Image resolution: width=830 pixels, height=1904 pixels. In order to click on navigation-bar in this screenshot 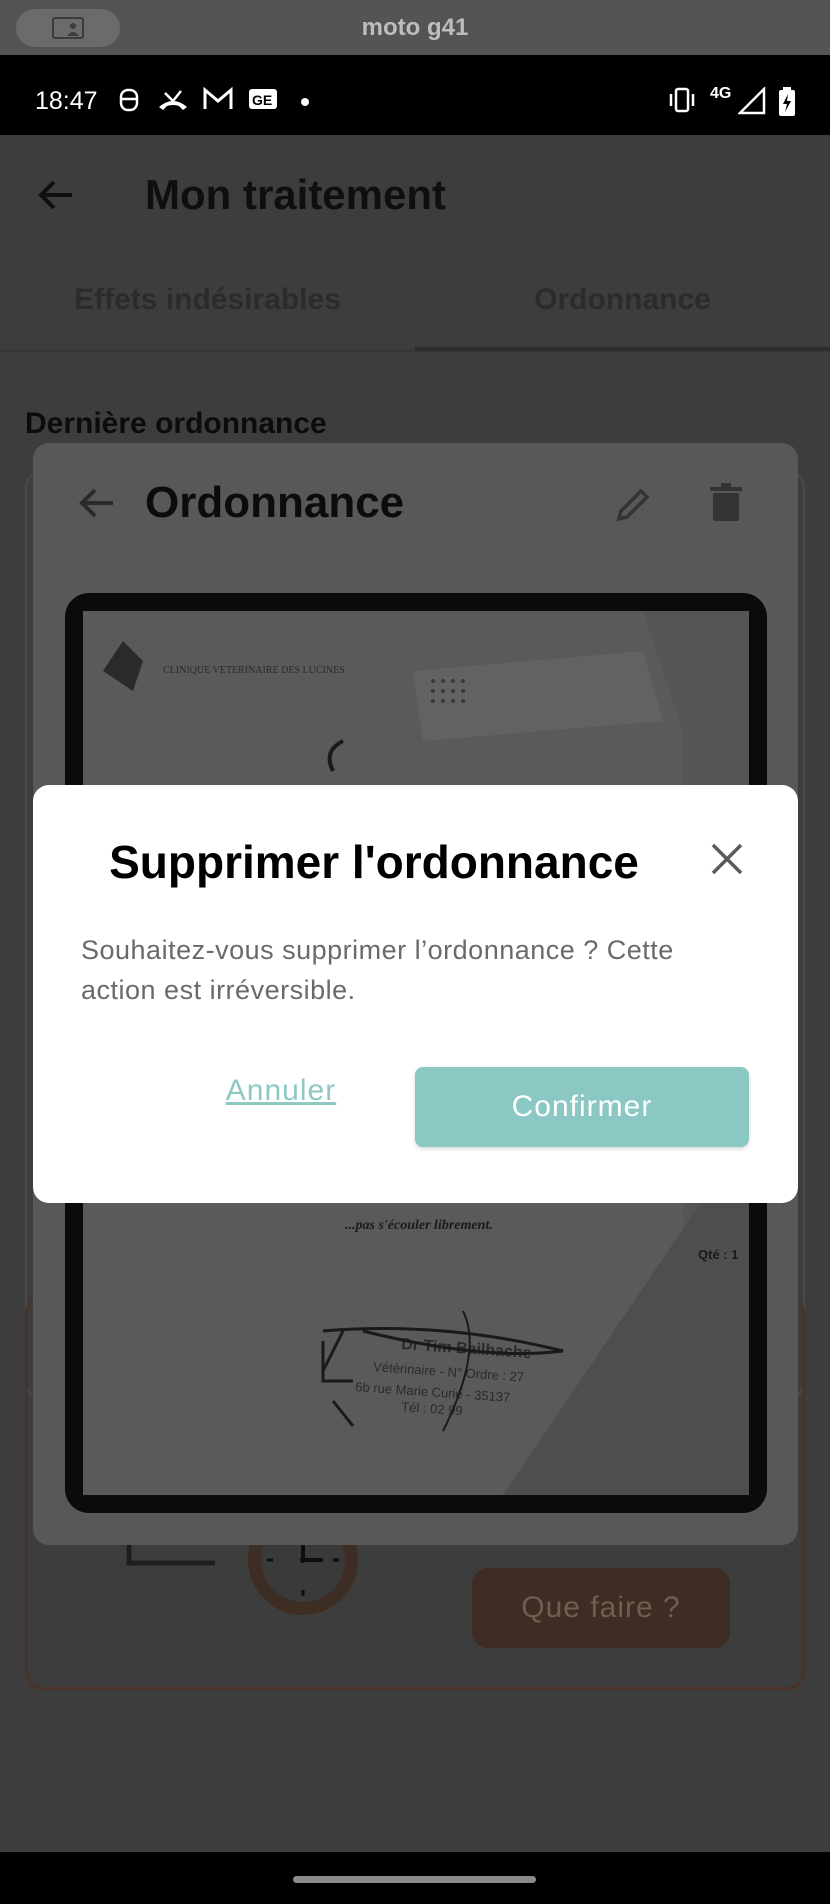, I will do `click(415, 1878)`.